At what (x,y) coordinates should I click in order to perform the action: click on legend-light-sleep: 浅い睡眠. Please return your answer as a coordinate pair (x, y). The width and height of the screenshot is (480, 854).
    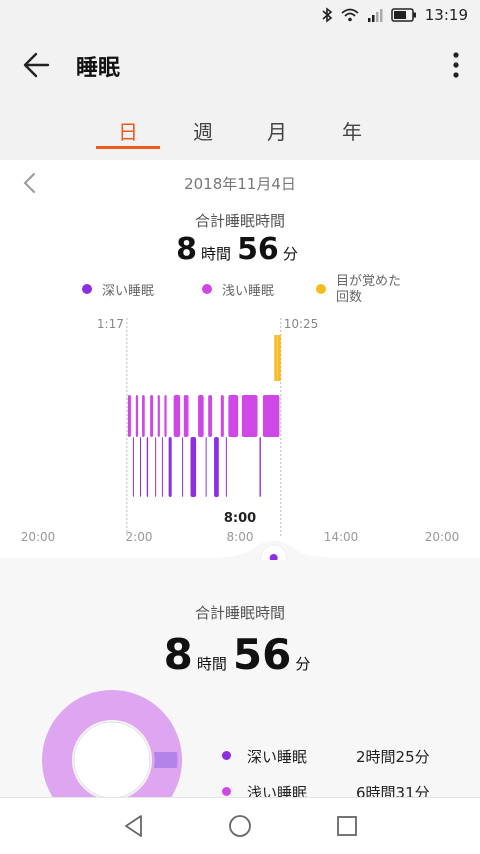
    Looking at the image, I should click on (238, 289).